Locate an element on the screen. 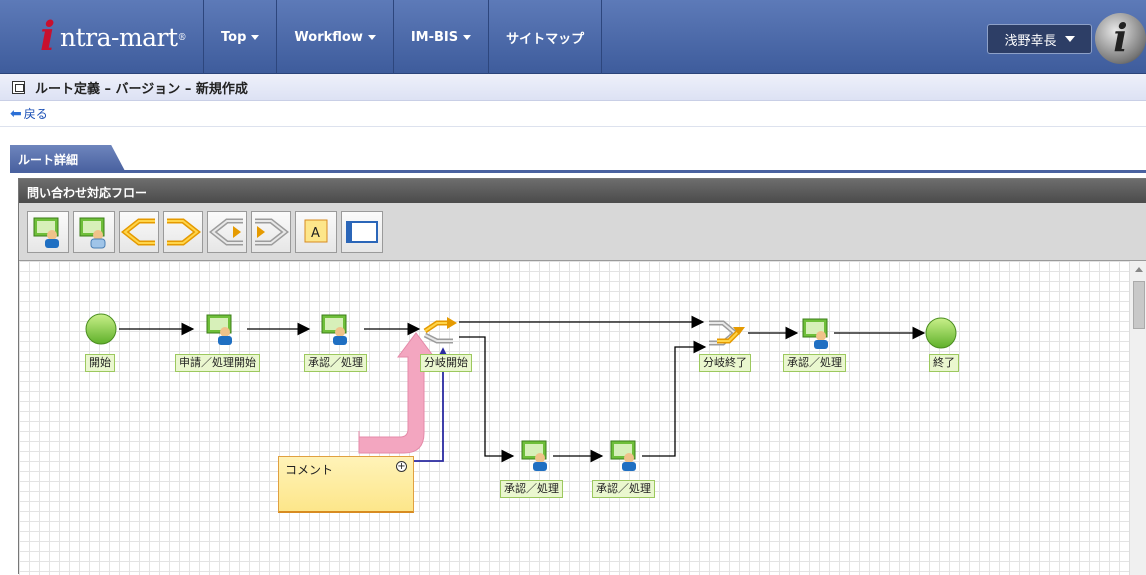 The height and width of the screenshot is (575, 1146). text-label-tool: A is located at coordinates (316, 231).